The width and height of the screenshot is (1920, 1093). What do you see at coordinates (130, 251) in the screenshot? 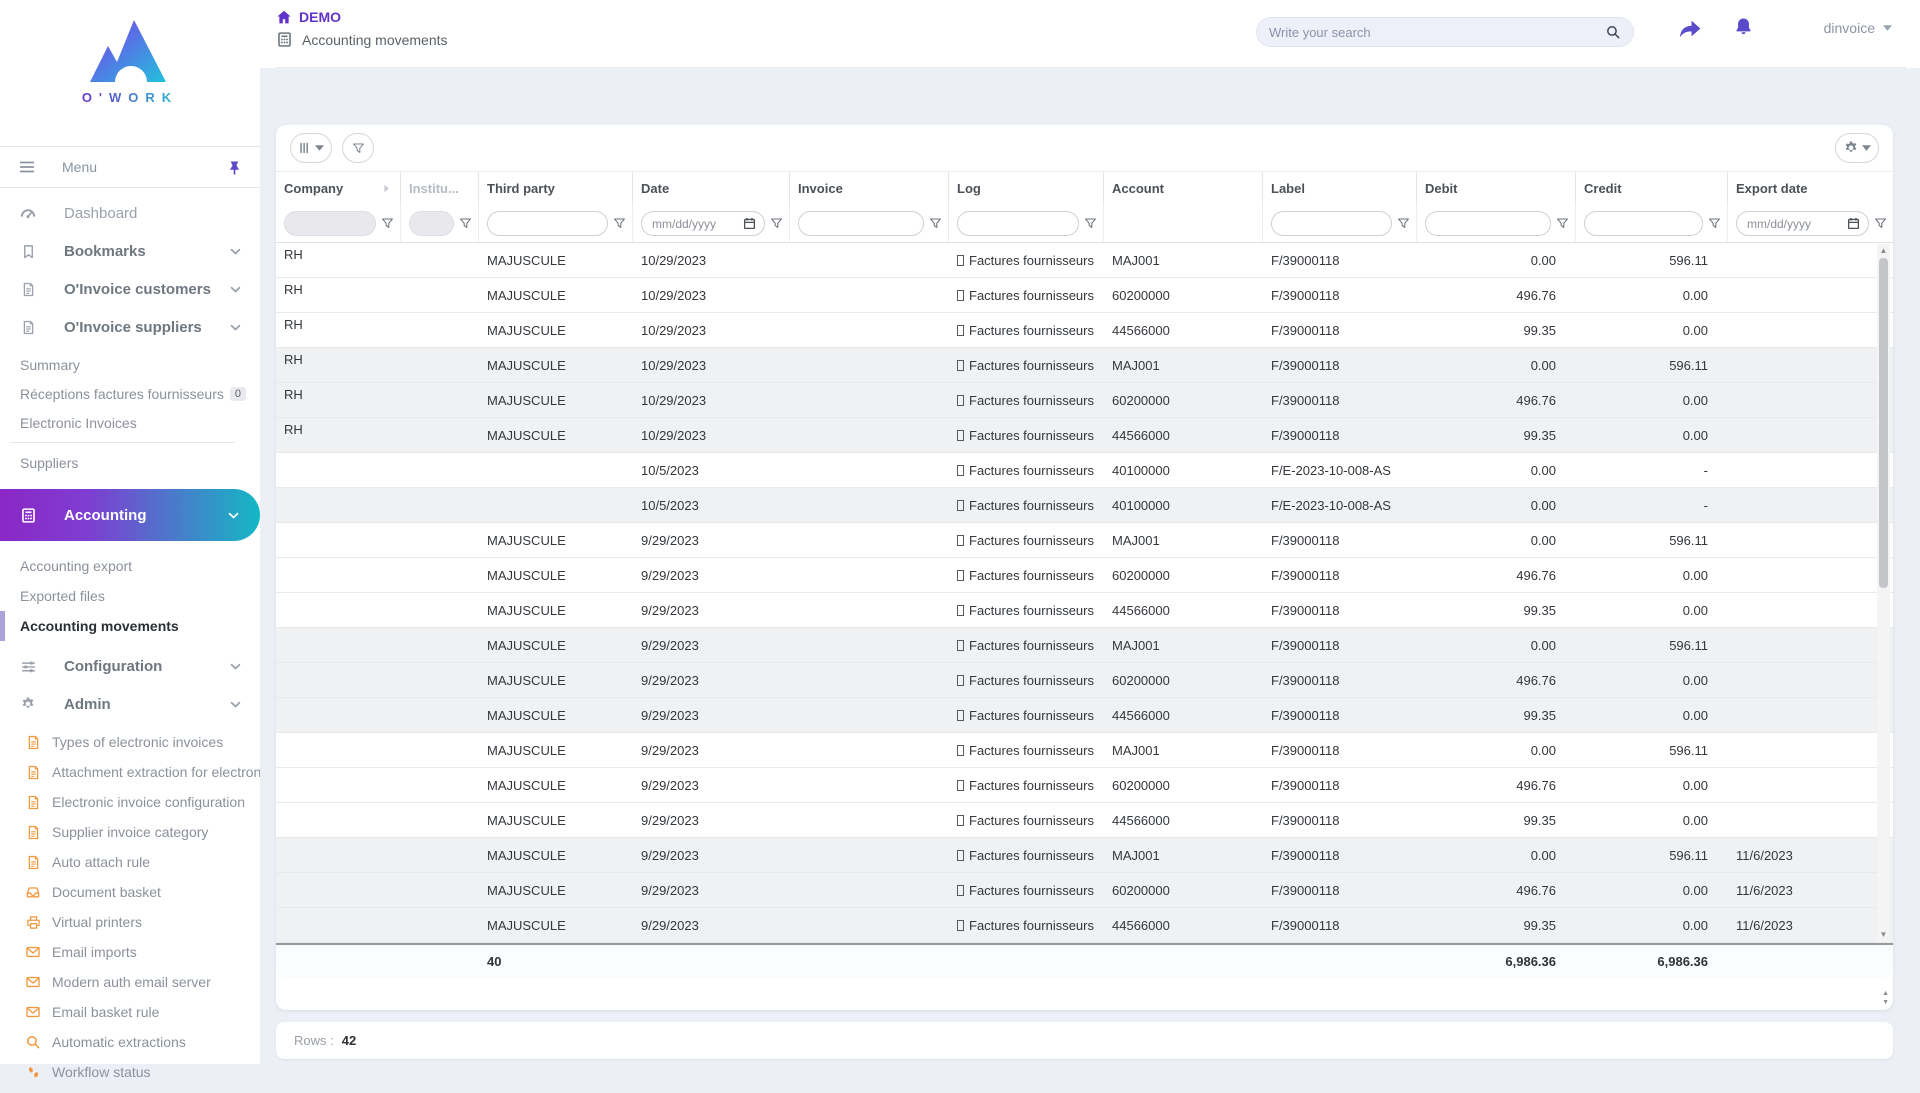
I see `sidebar-item-bookmarks: Bookmarks` at bounding box center [130, 251].